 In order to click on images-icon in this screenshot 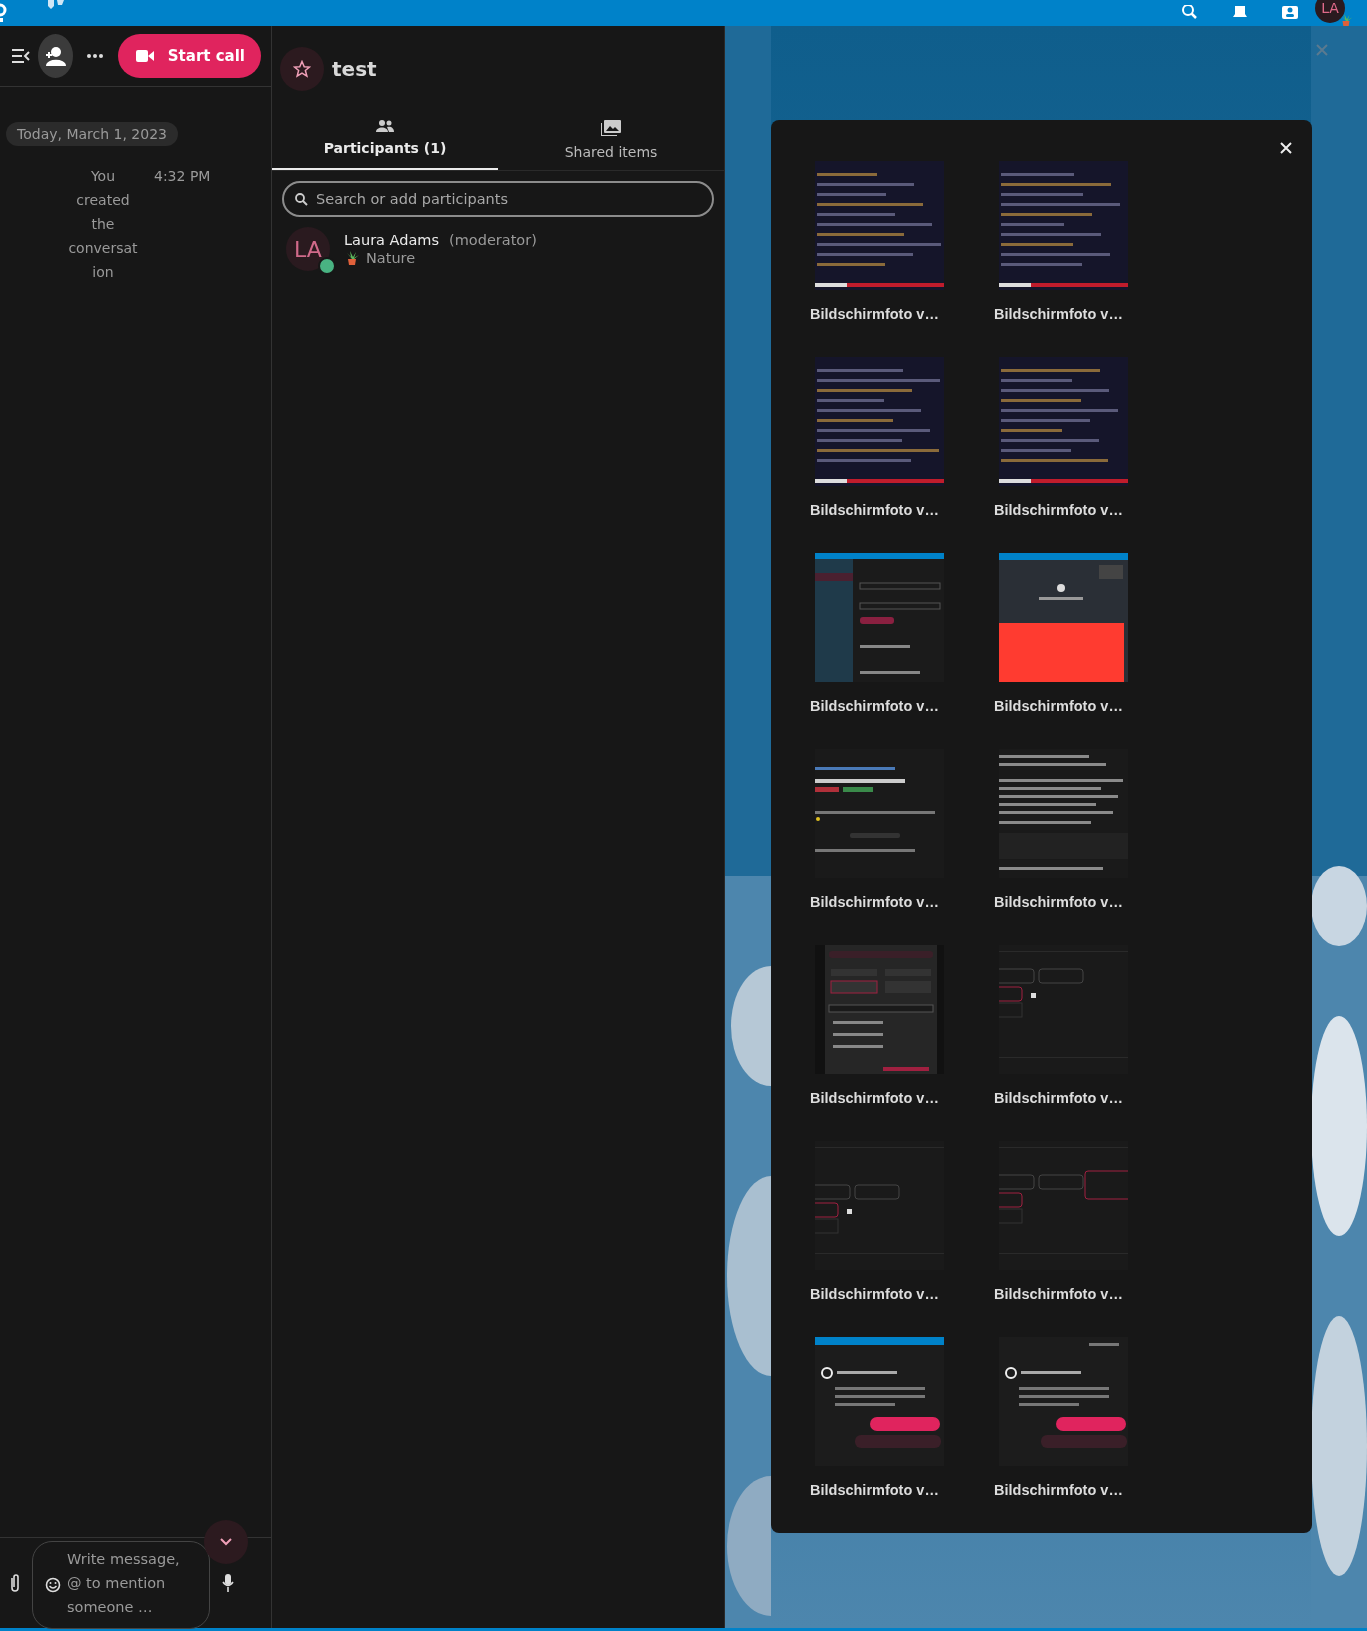, I will do `click(611, 128)`.